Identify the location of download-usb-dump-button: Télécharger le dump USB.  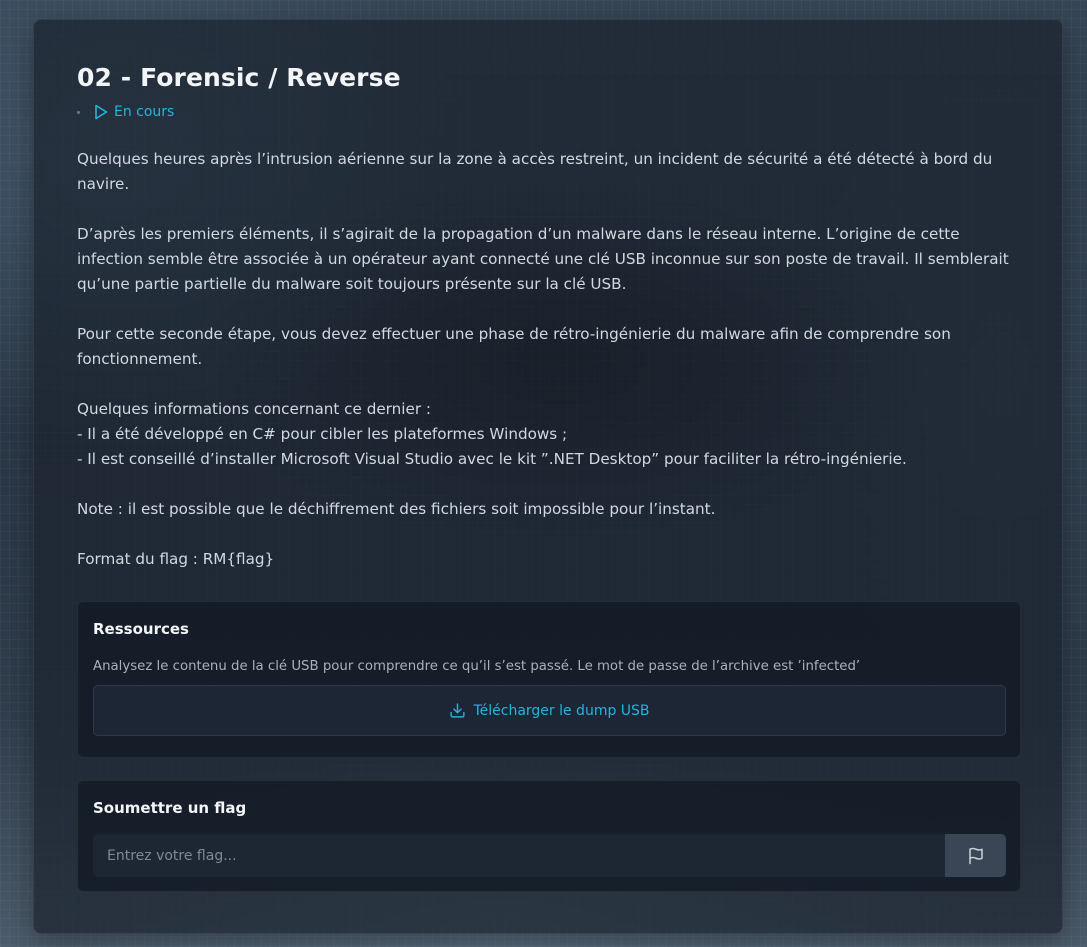
(549, 710).